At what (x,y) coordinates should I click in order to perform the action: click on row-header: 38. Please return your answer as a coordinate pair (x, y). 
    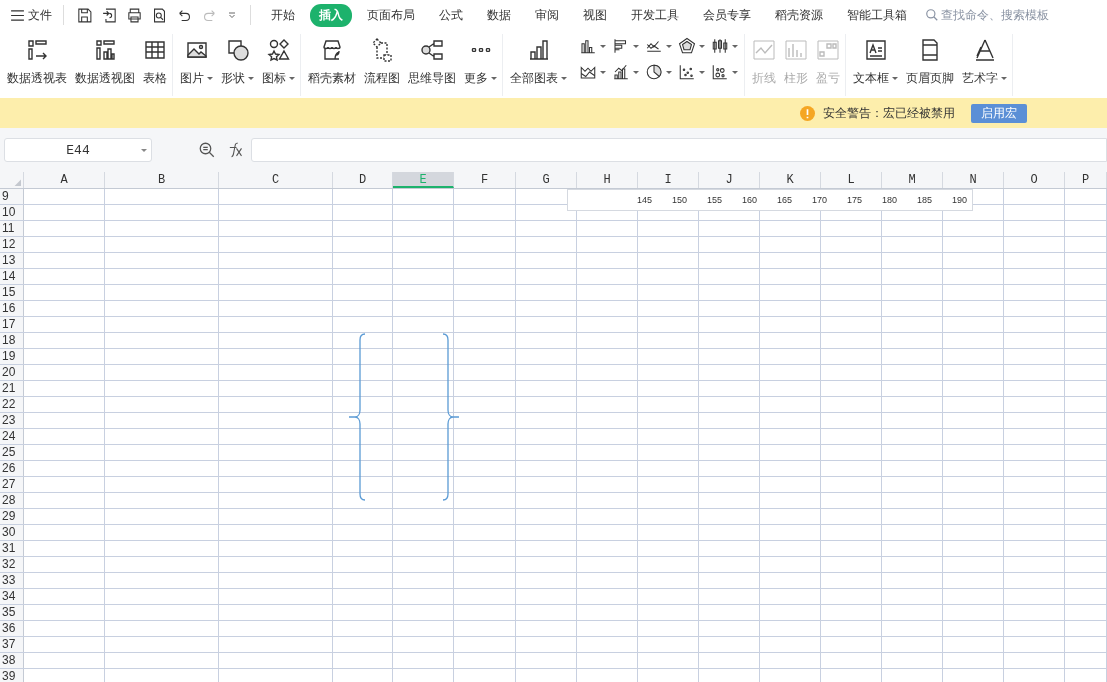
    Looking at the image, I should click on (12, 660).